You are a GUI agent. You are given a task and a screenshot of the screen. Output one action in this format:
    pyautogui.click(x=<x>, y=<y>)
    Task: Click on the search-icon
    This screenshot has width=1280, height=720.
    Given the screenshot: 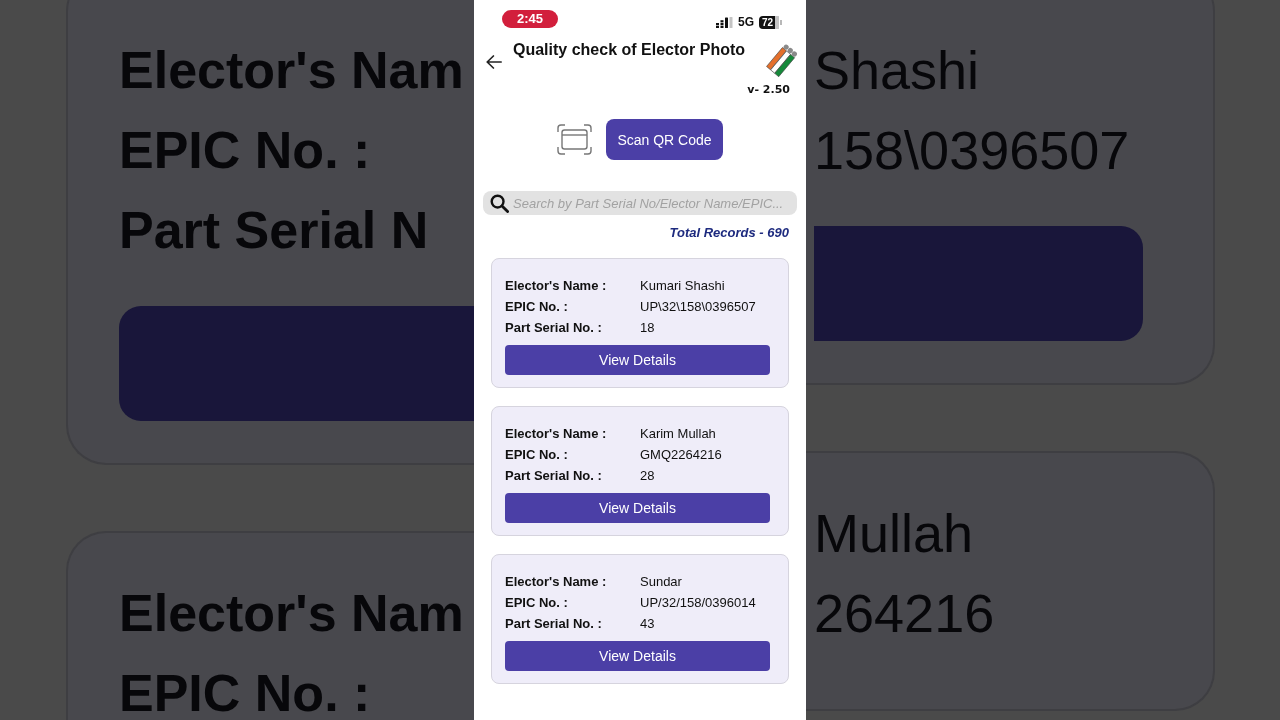 What is the action you would take?
    pyautogui.click(x=499, y=203)
    